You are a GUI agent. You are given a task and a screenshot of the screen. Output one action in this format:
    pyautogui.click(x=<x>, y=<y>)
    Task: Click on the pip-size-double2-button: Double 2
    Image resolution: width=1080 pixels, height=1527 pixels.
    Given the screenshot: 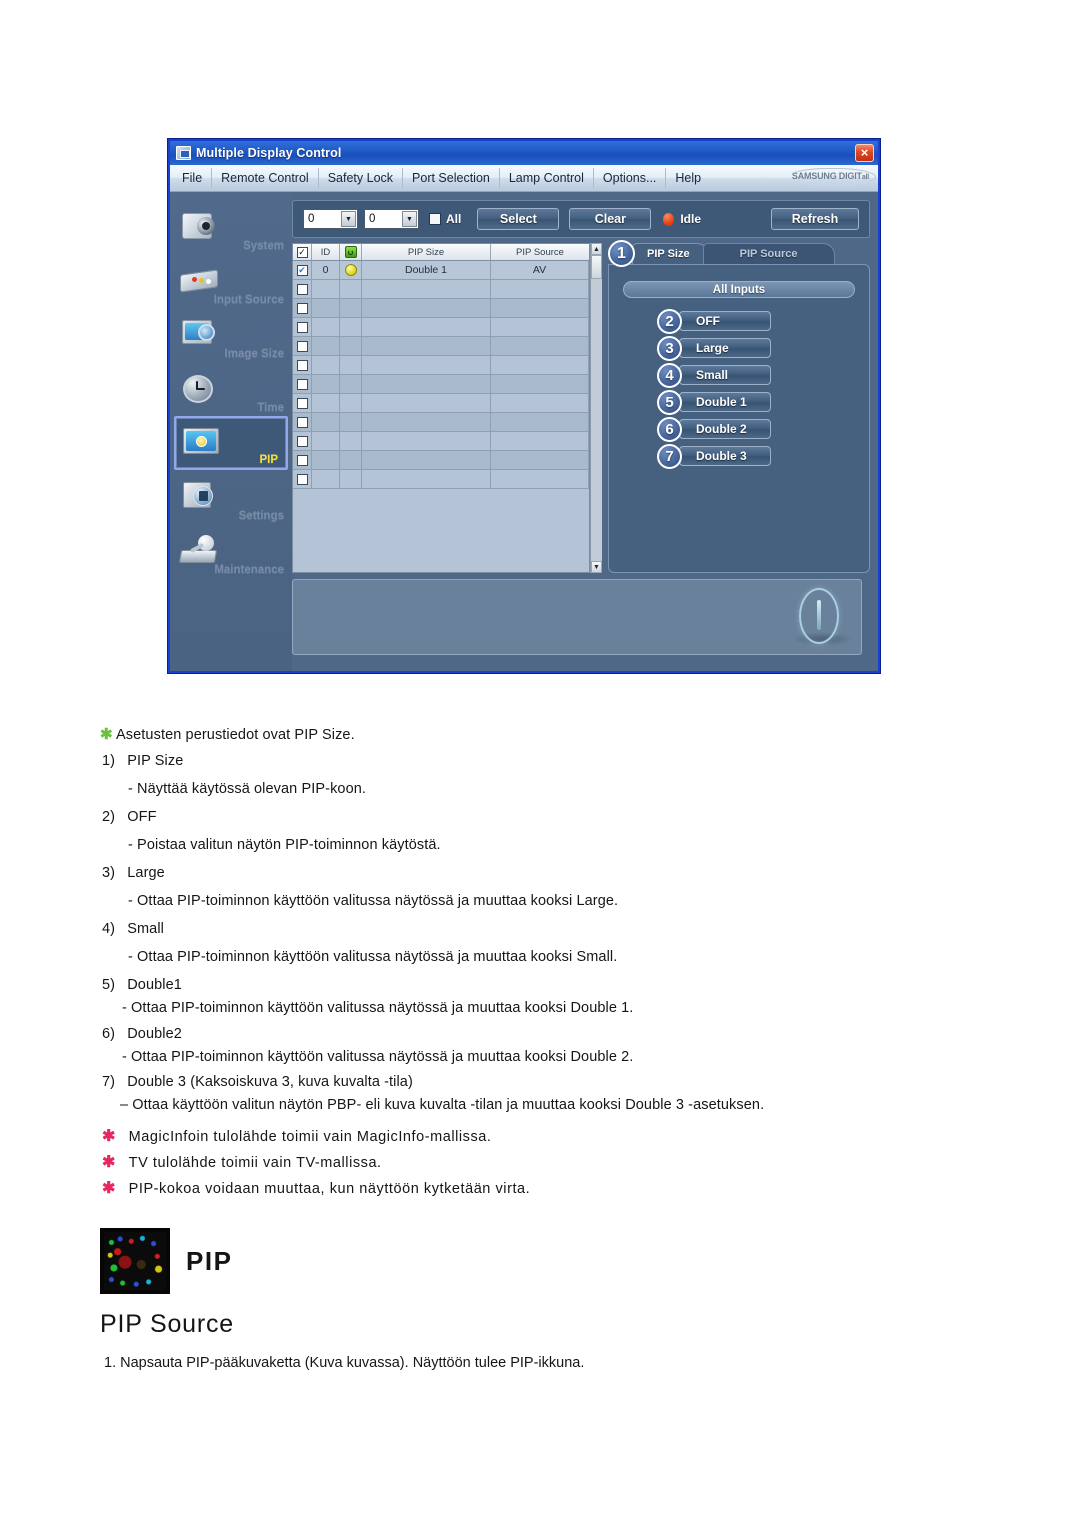 What is the action you would take?
    pyautogui.click(x=725, y=429)
    